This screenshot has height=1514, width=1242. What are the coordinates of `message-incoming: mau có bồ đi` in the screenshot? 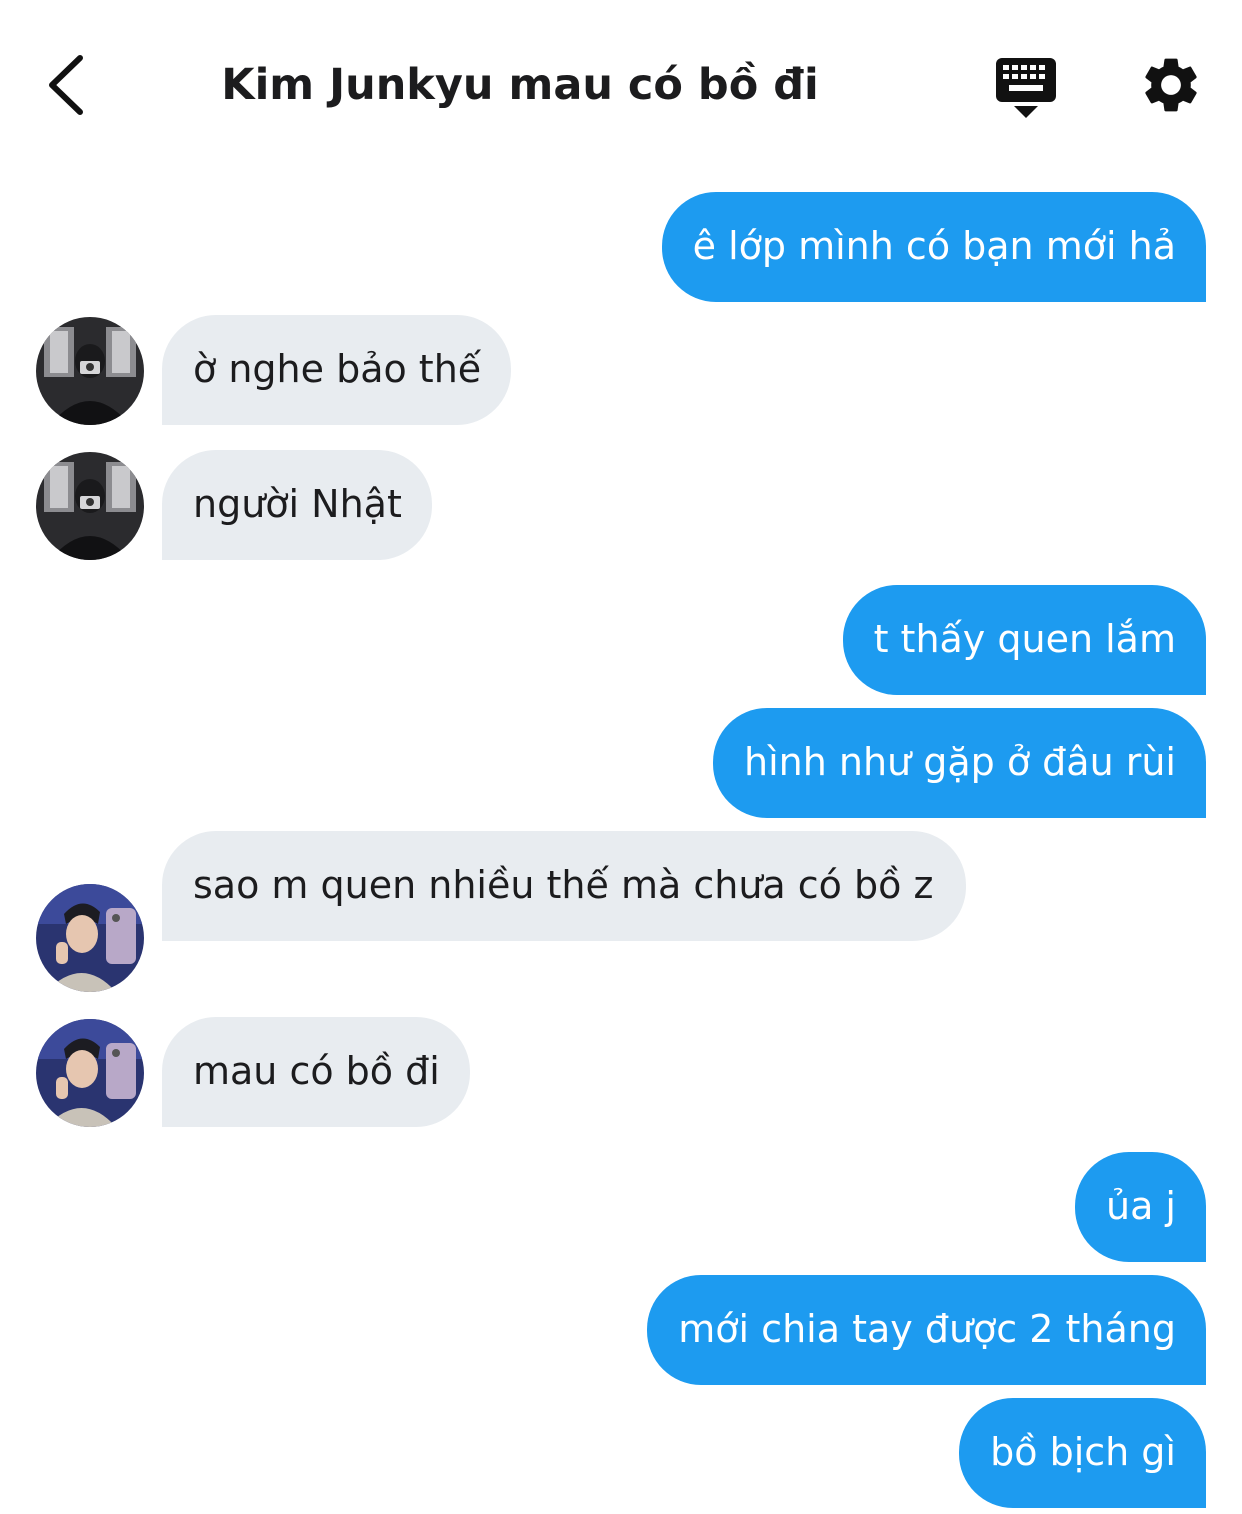 It's located at (316, 1072).